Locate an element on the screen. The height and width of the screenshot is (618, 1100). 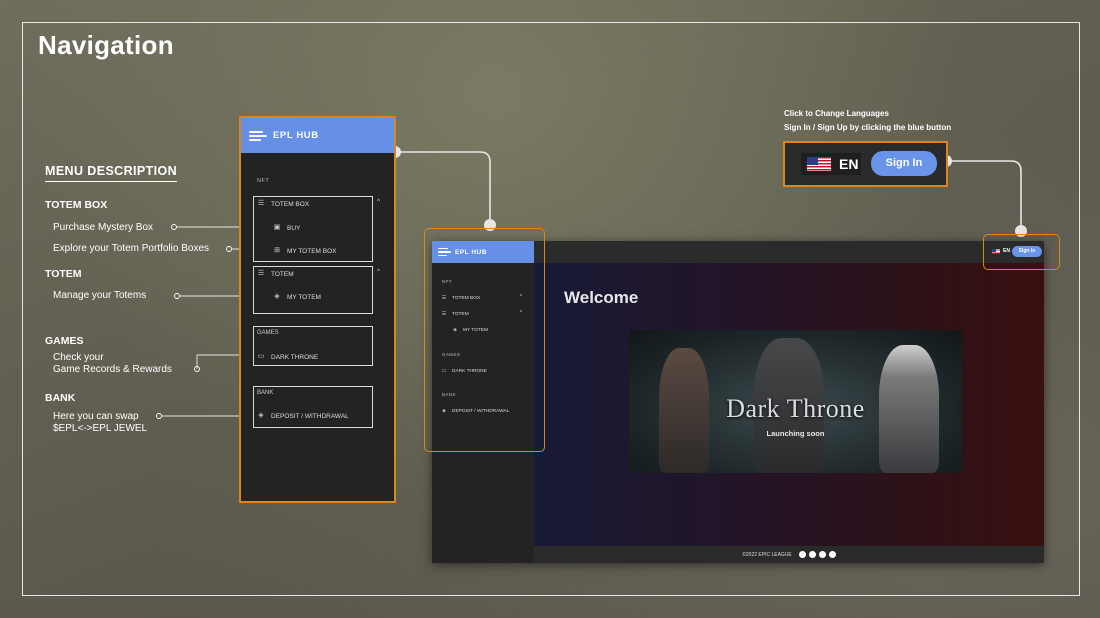
bank-group: BANK ◈ DEPOSIT / WITHDRAWAL is located at coordinates (313, 407).